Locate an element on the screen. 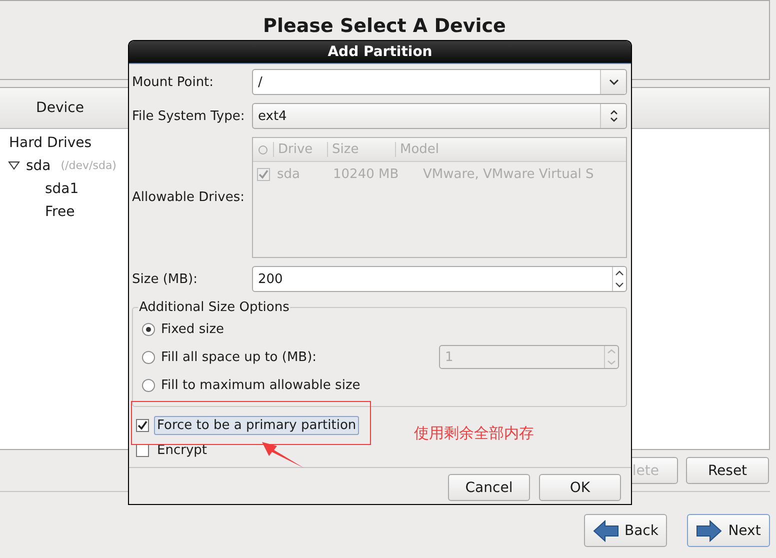 The height and width of the screenshot is (558, 776). left-arrow-icon is located at coordinates (605, 531).